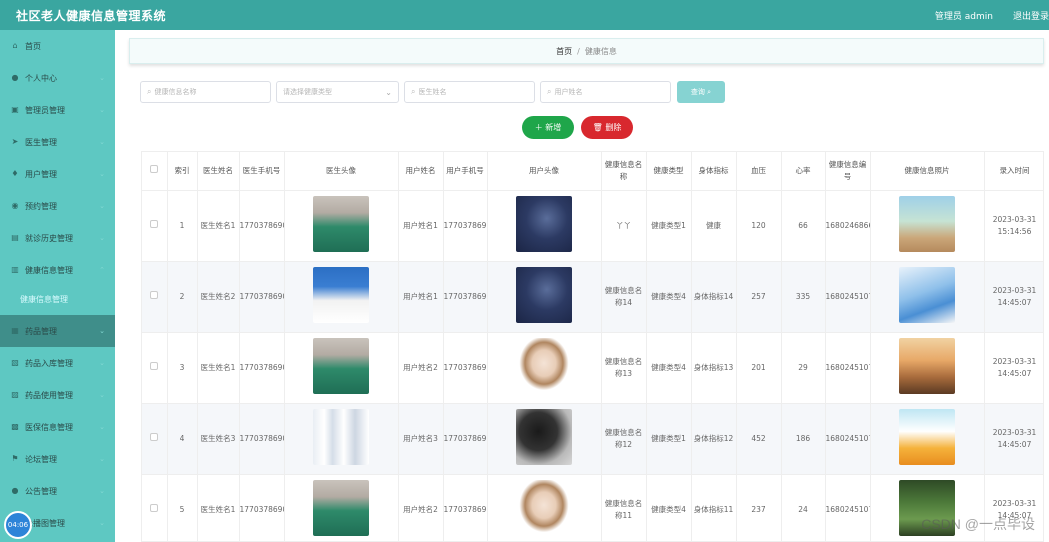 The height and width of the screenshot is (542, 1049). Describe the element at coordinates (41, 78) in the screenshot. I see `sidebar-item-label: 个人中心` at that location.